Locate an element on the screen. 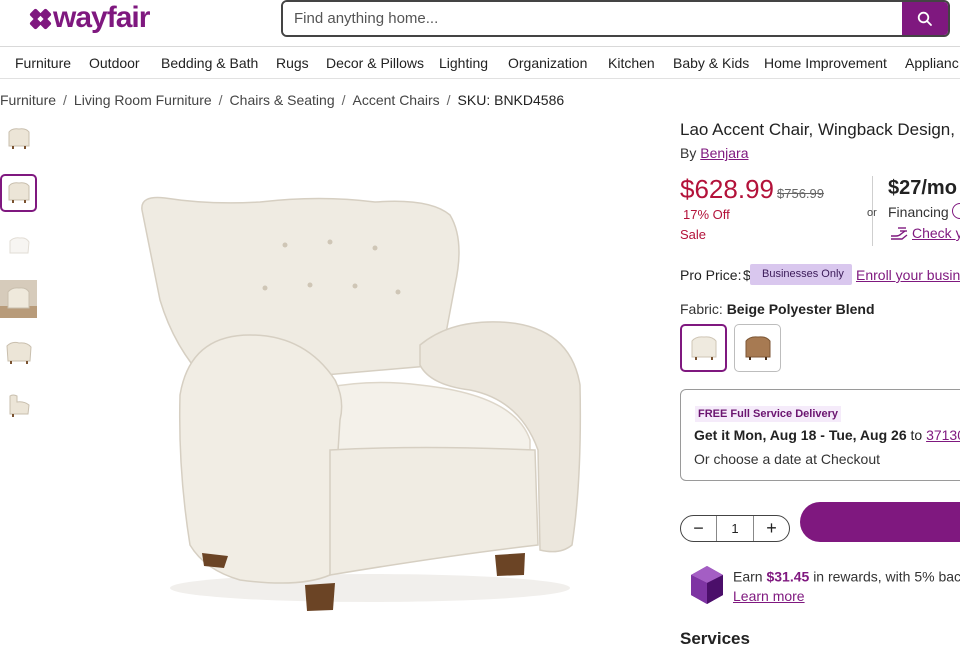  wayfair-logo: wayfair is located at coordinates (89, 17).